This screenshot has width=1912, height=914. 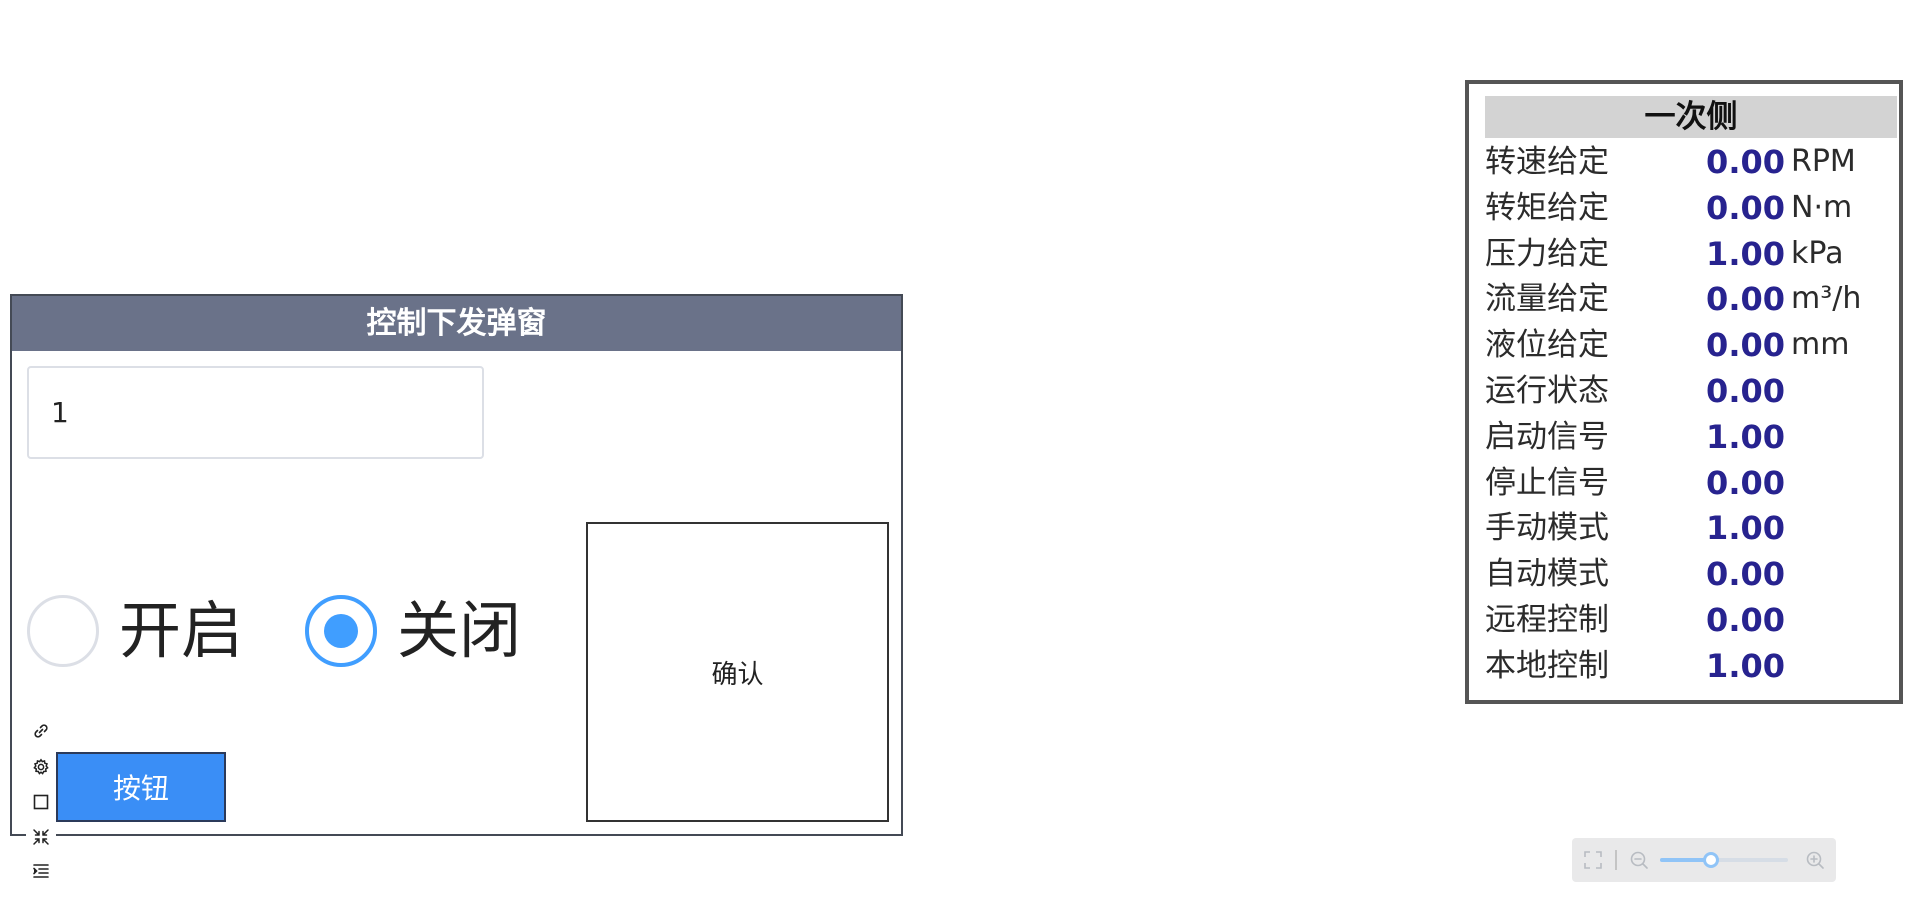 I want to click on panel-row: 转矩给定 0.00 N·m, so click(x=1691, y=208).